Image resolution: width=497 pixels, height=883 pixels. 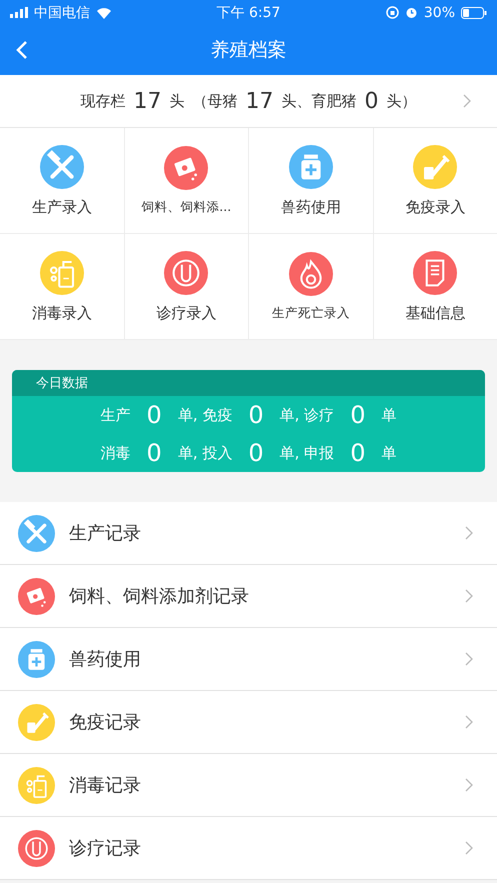 I want to click on grid-menu-item: 生产录入, so click(x=62, y=180).